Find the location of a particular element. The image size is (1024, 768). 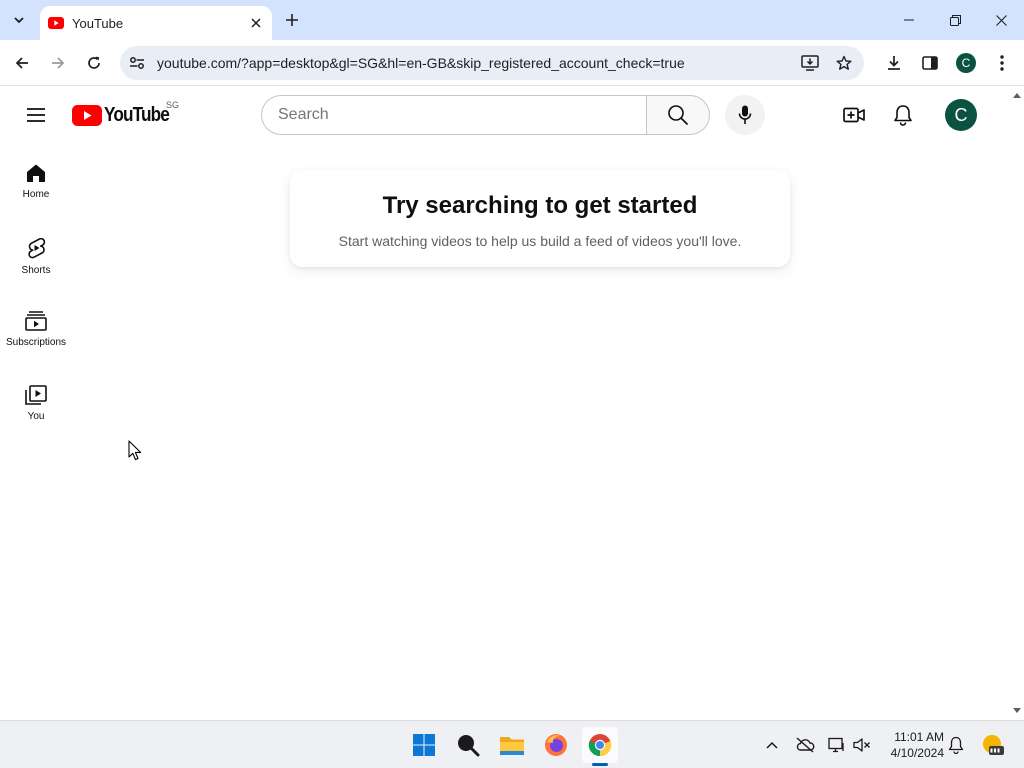

youtube-favicon-icon is located at coordinates (56, 23).